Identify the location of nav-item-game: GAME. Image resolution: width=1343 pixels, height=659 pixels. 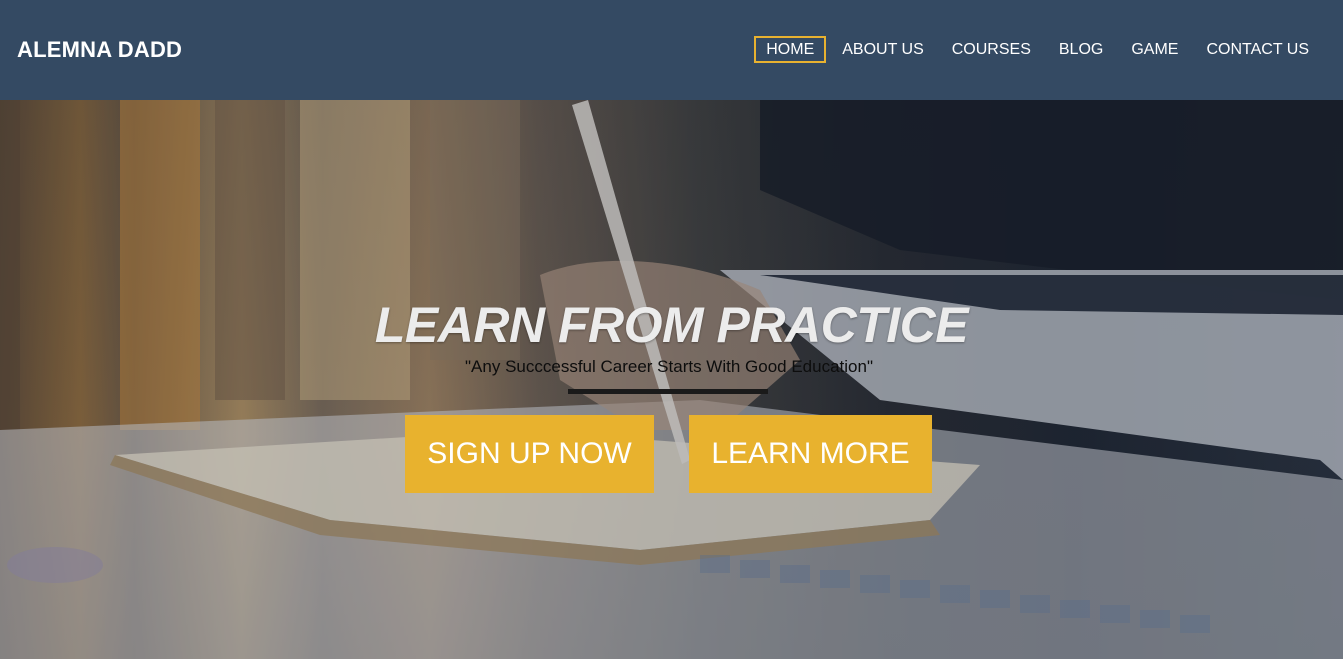
(1154, 49).